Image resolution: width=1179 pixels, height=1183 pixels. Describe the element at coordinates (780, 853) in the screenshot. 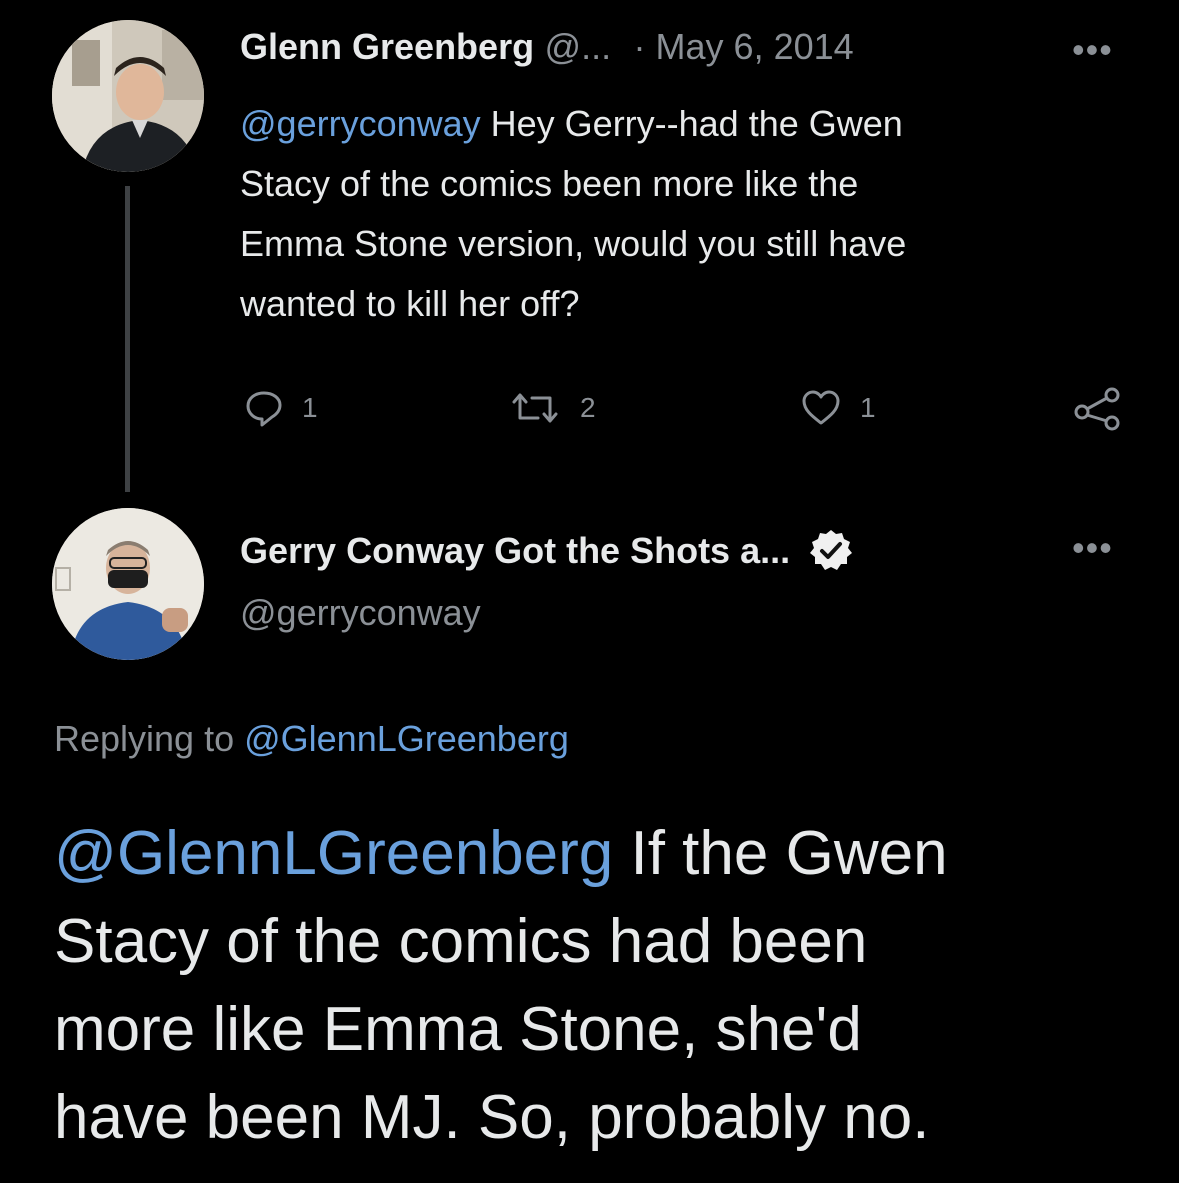

I see `tweet-text-fragment: If the Gwen` at that location.